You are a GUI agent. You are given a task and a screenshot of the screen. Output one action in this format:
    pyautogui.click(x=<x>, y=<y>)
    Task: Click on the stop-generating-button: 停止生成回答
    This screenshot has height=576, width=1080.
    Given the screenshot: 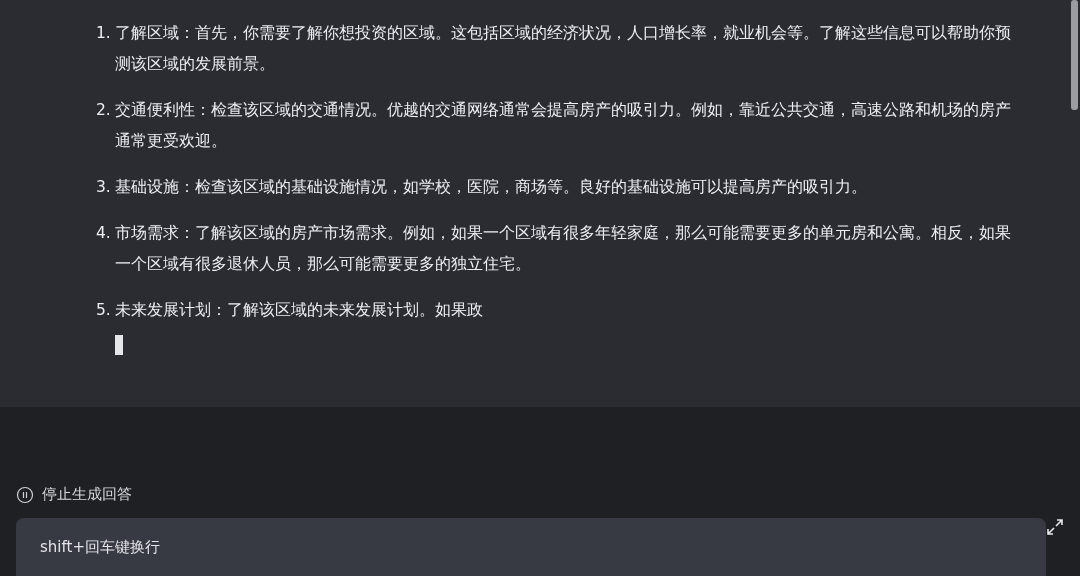 What is the action you would take?
    pyautogui.click(x=74, y=494)
    